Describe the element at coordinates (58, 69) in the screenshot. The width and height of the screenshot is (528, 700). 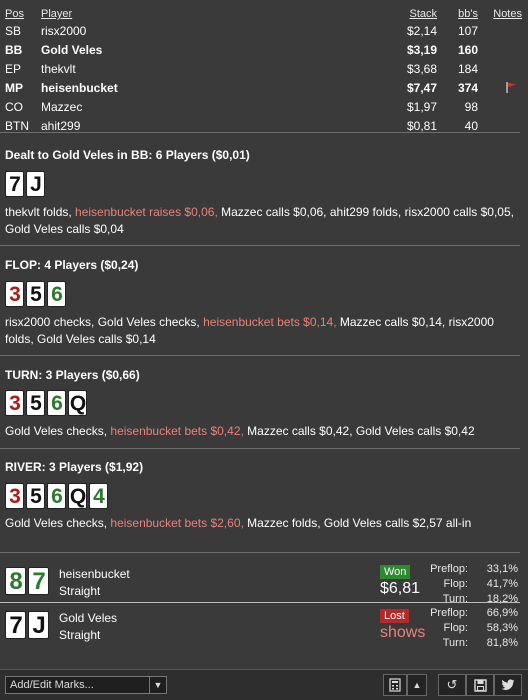
I see `player-name: thekvlt` at that location.